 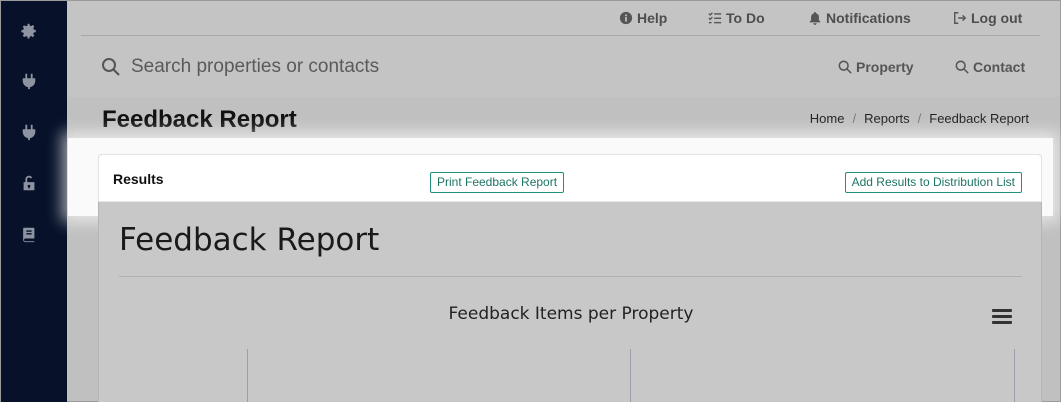 I want to click on bell-icon, so click(x=815, y=18).